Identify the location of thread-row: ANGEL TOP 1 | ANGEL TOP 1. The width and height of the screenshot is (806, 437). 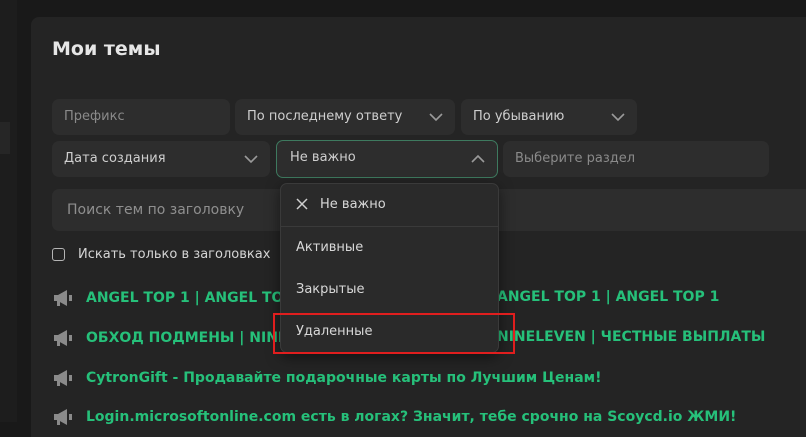
(180, 298).